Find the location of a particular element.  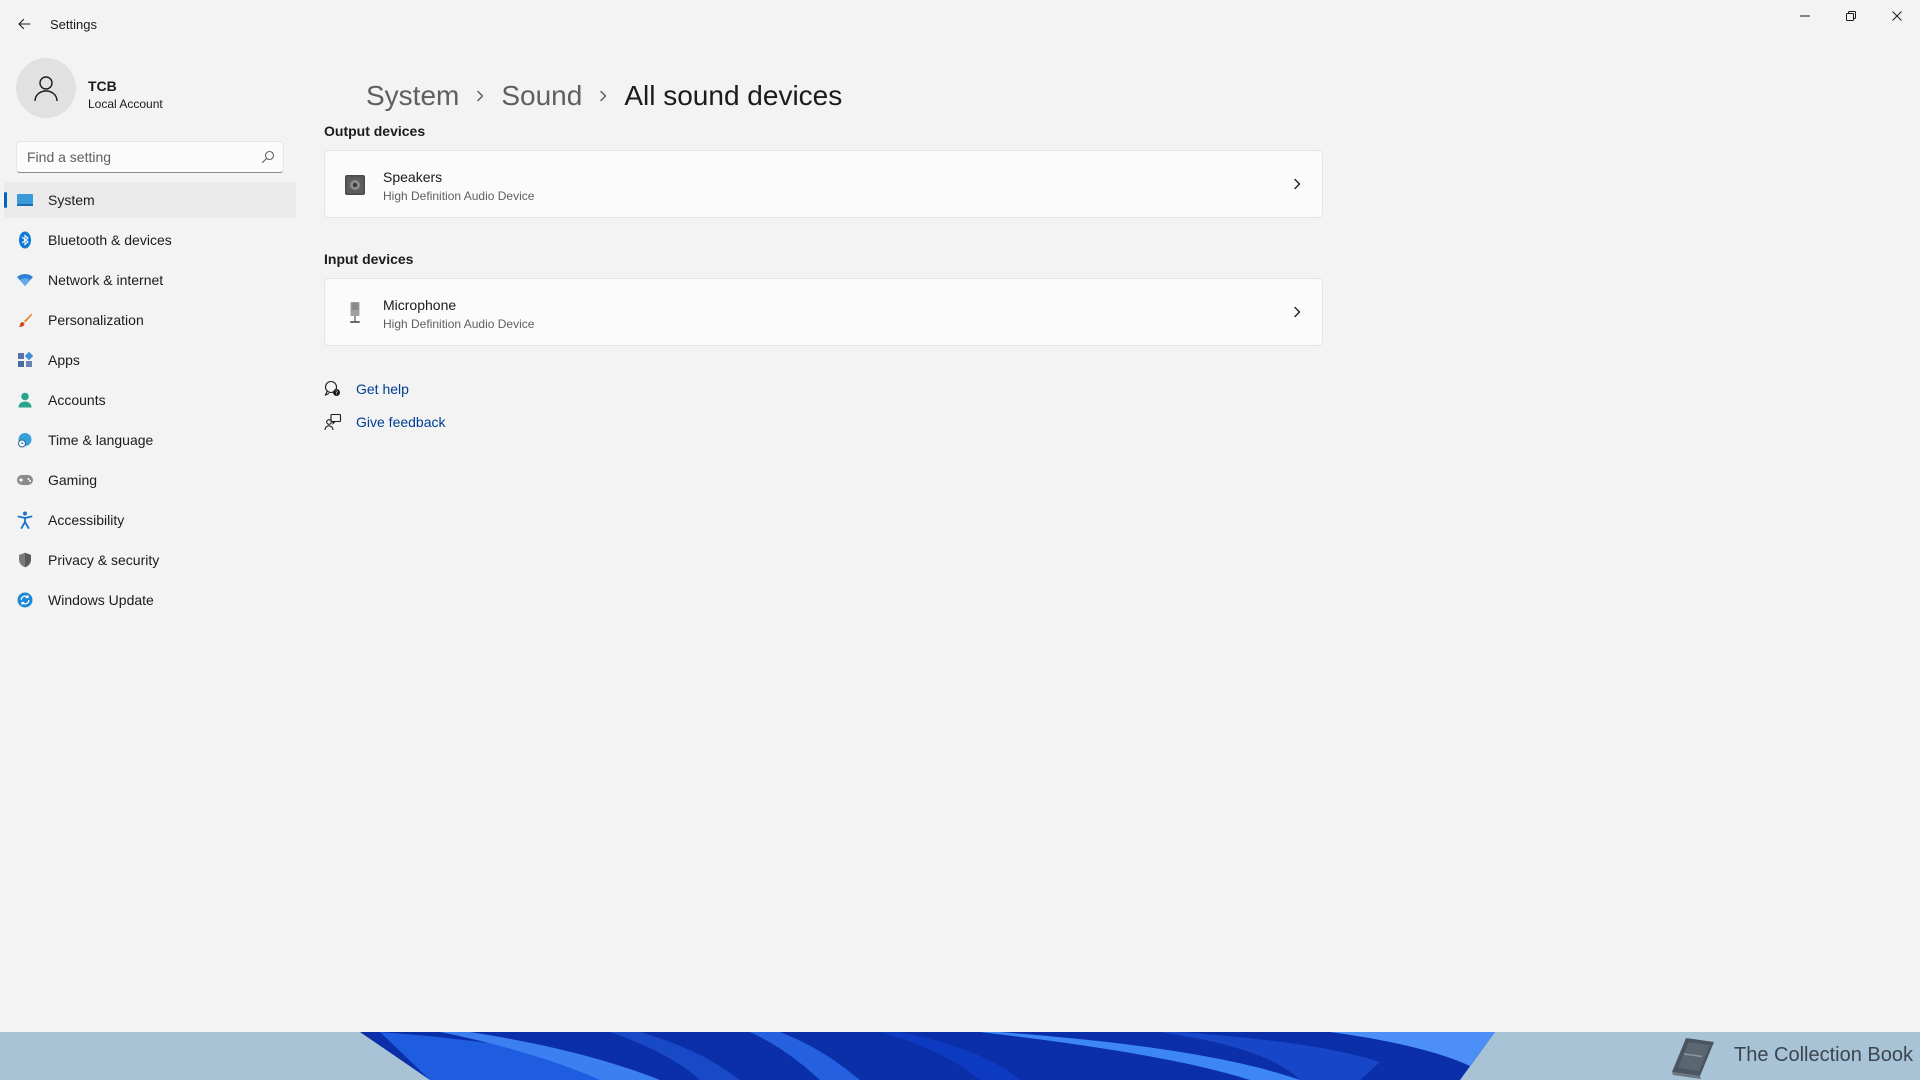

sidebar: TCB Local Account System Bluetooth & d is located at coordinates (150, 540).